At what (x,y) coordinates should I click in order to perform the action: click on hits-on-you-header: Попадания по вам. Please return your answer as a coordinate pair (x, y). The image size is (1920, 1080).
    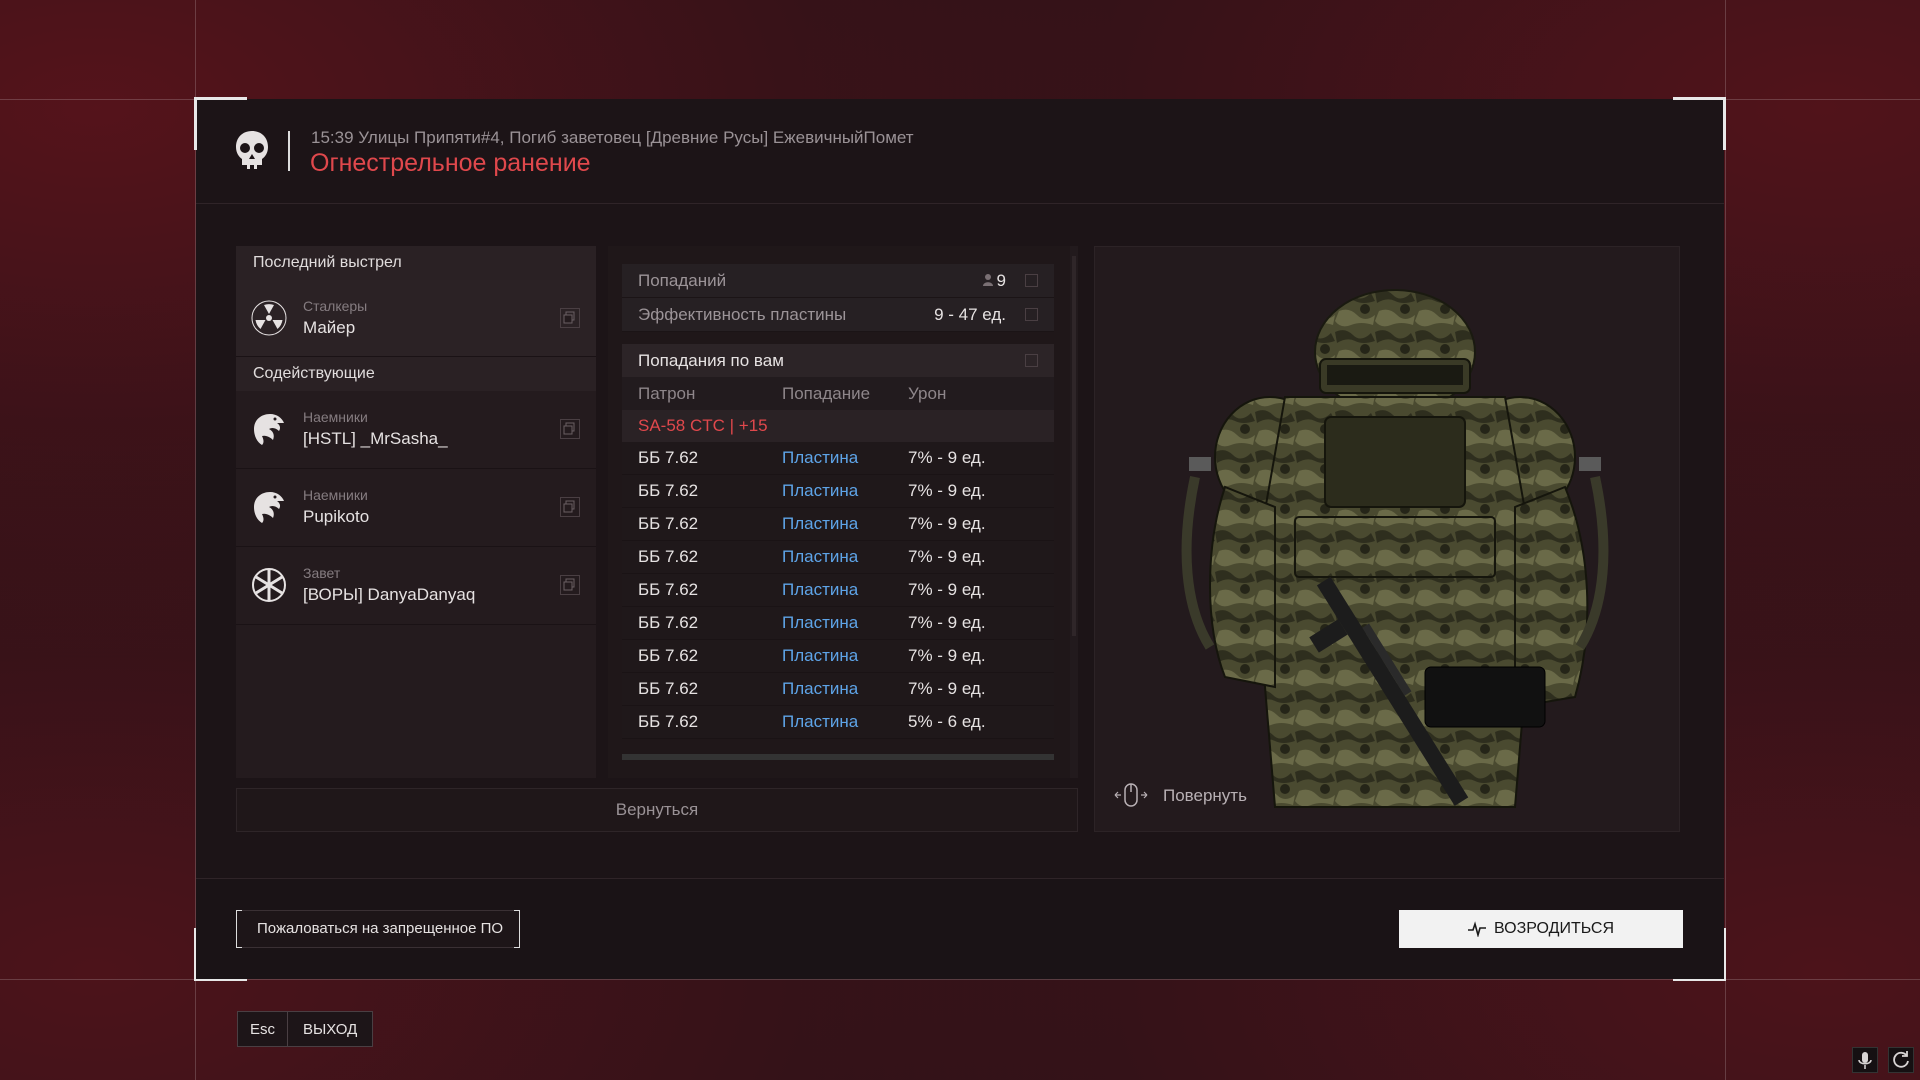
    Looking at the image, I should click on (838, 360).